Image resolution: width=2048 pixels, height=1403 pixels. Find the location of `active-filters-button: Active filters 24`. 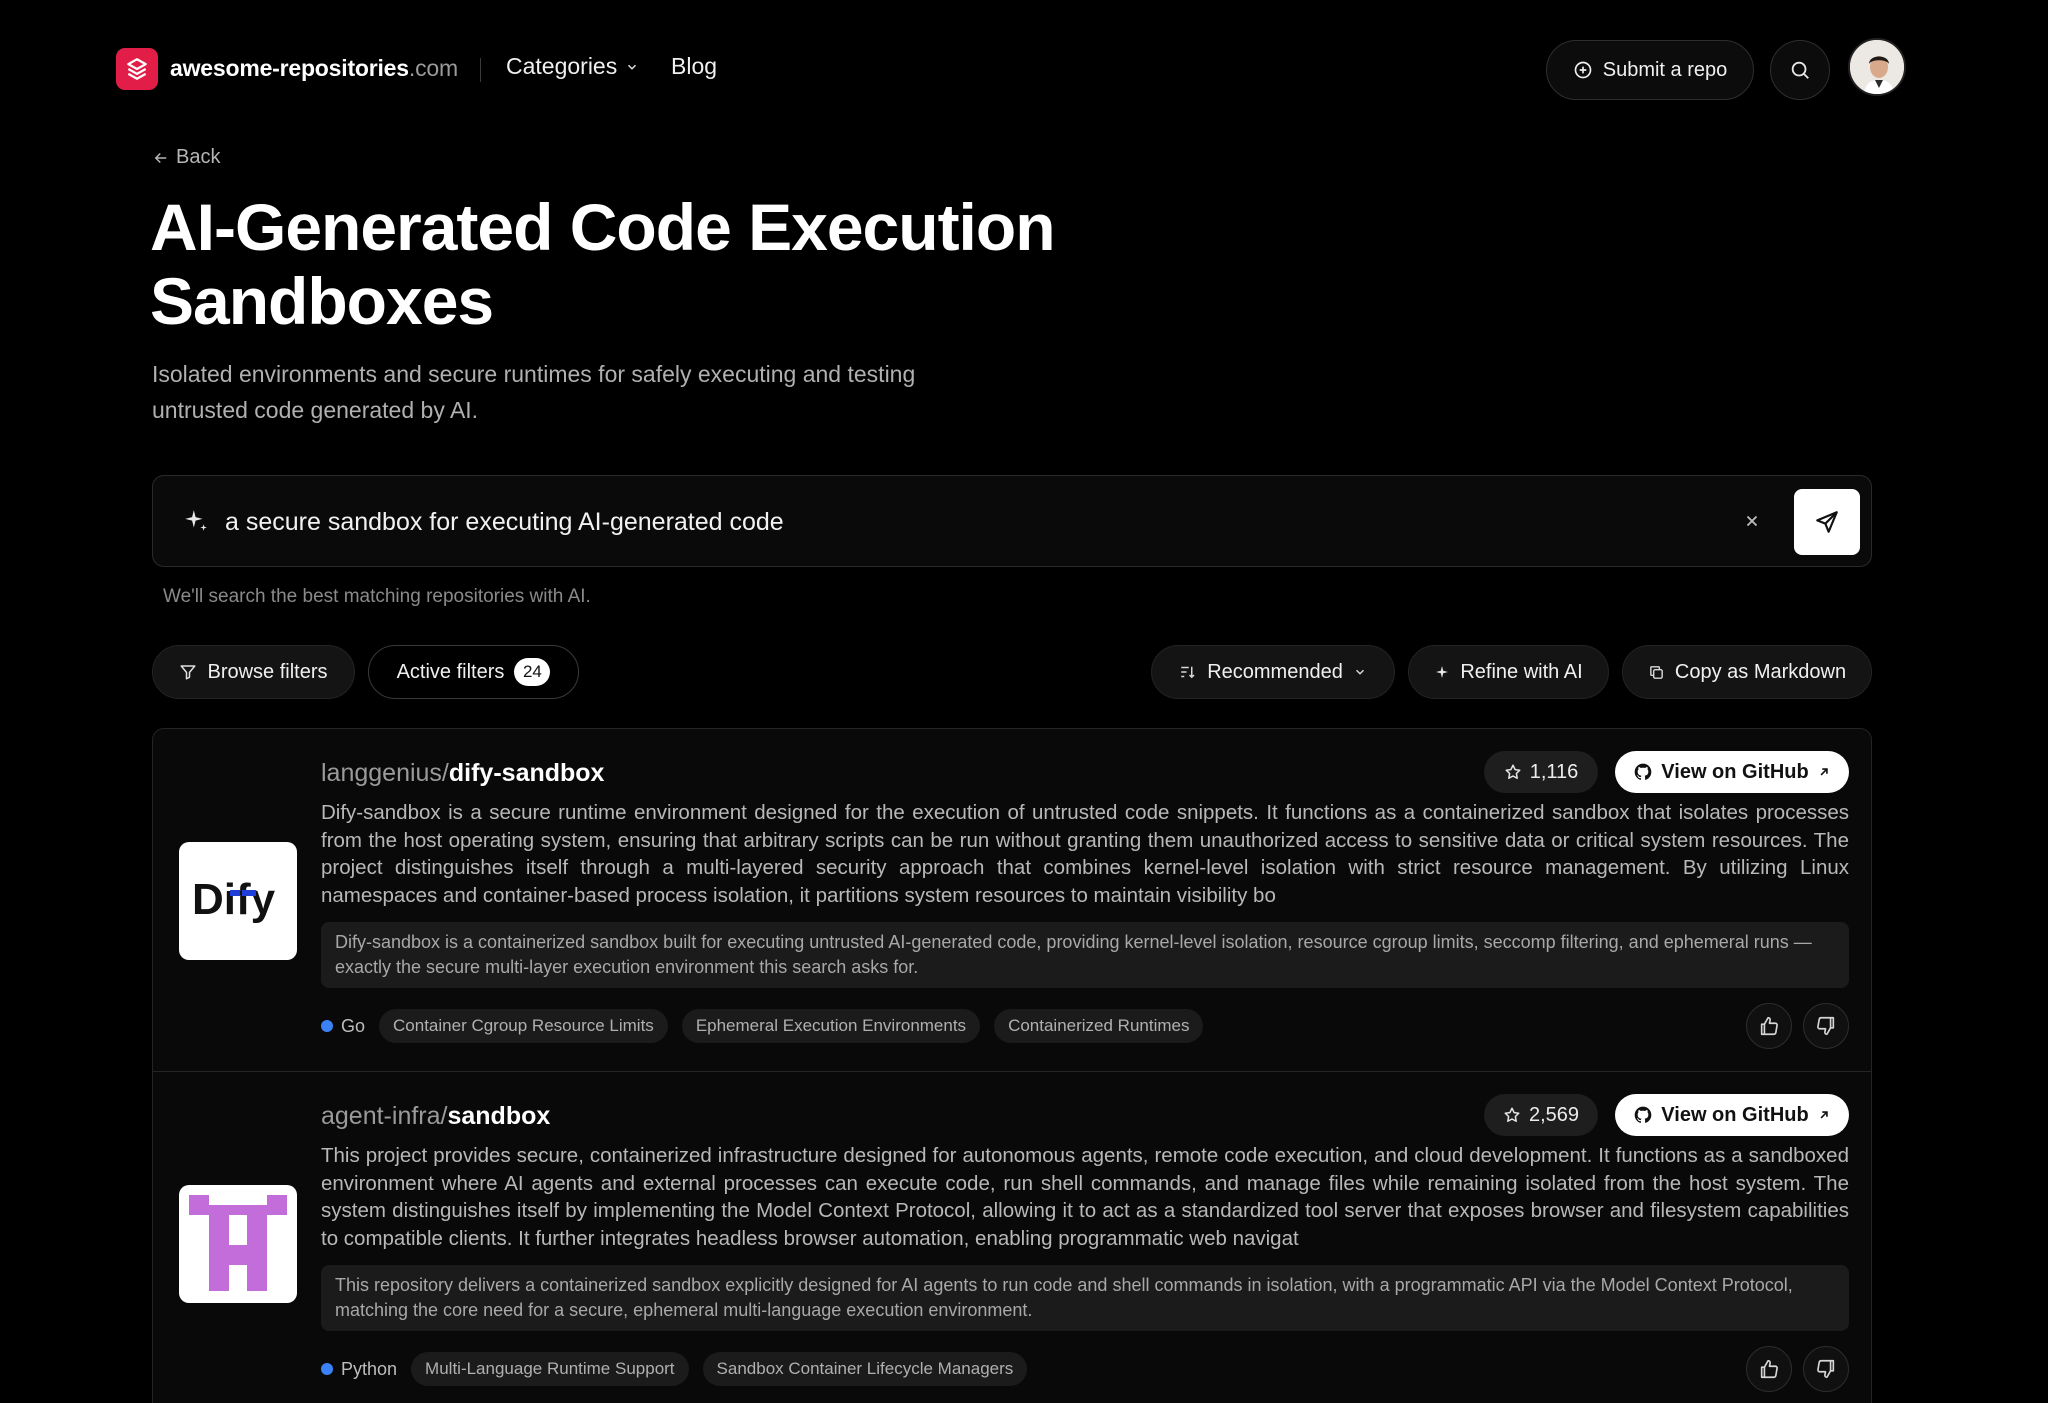

active-filters-button: Active filters 24 is located at coordinates (473, 672).